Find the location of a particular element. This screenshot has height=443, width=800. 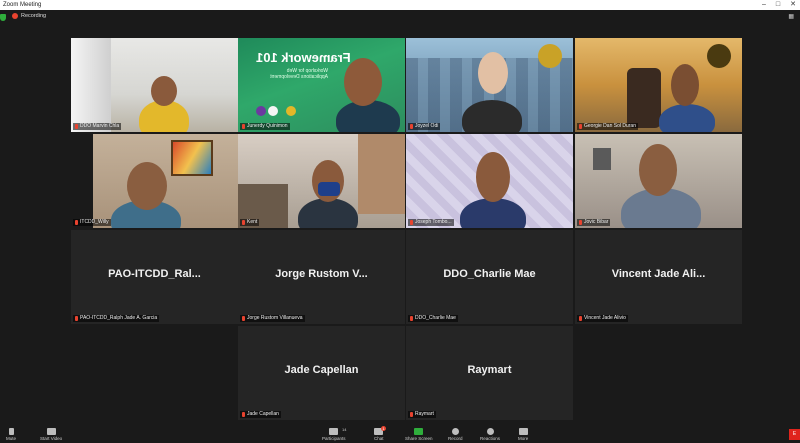

chat-button: 1 Chat is located at coordinates (380, 433).